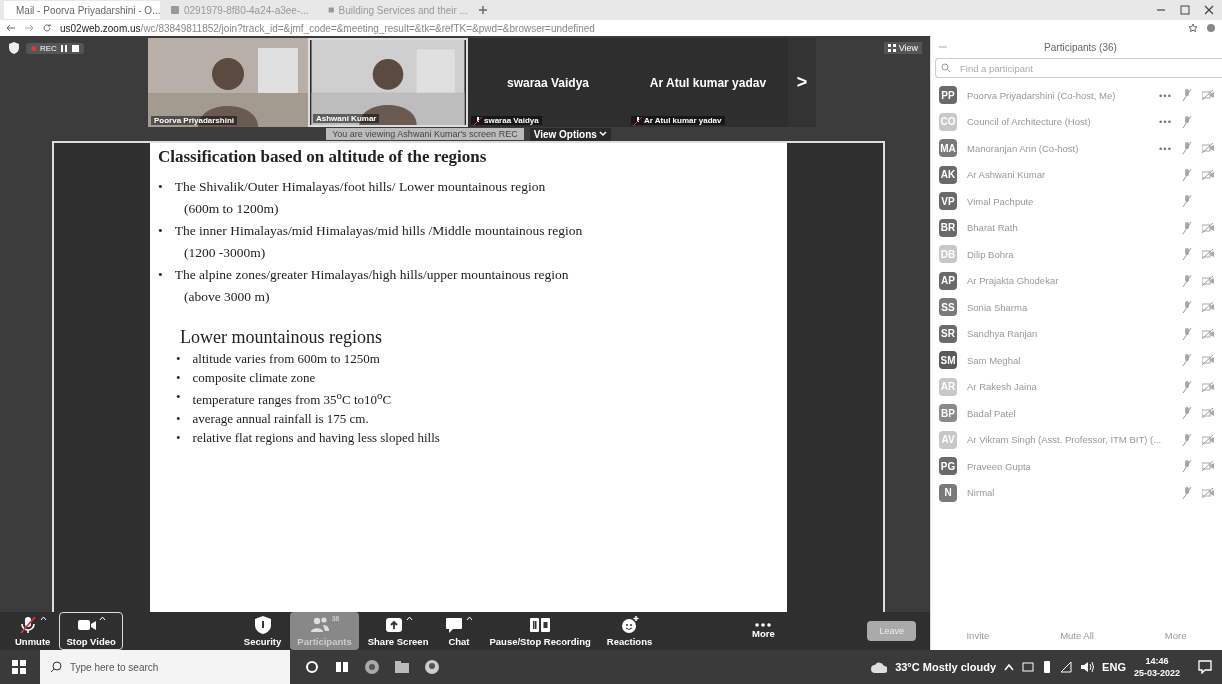 Image resolution: width=1222 pixels, height=684 pixels. Describe the element at coordinates (393, 625) in the screenshot. I see `share-screen-icon` at that location.